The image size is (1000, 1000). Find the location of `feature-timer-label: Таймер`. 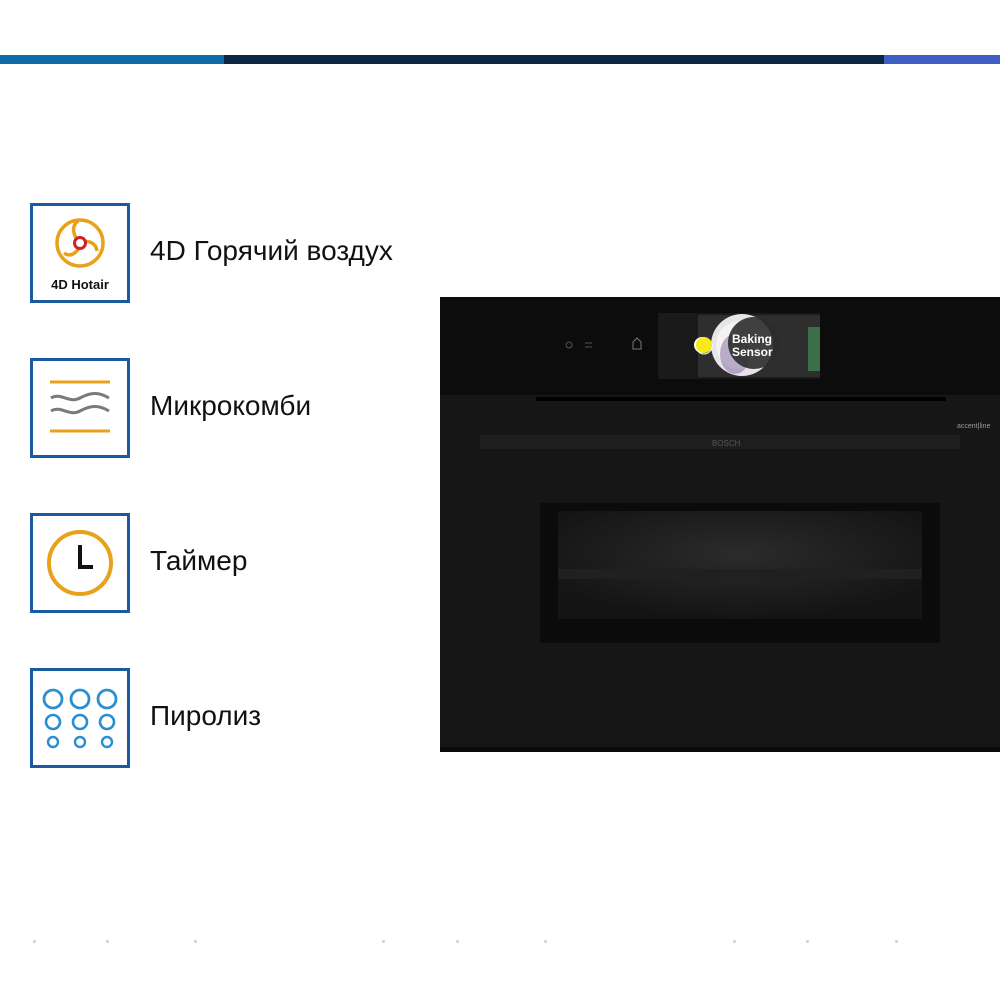

feature-timer-label: Таймер is located at coordinates (199, 560).